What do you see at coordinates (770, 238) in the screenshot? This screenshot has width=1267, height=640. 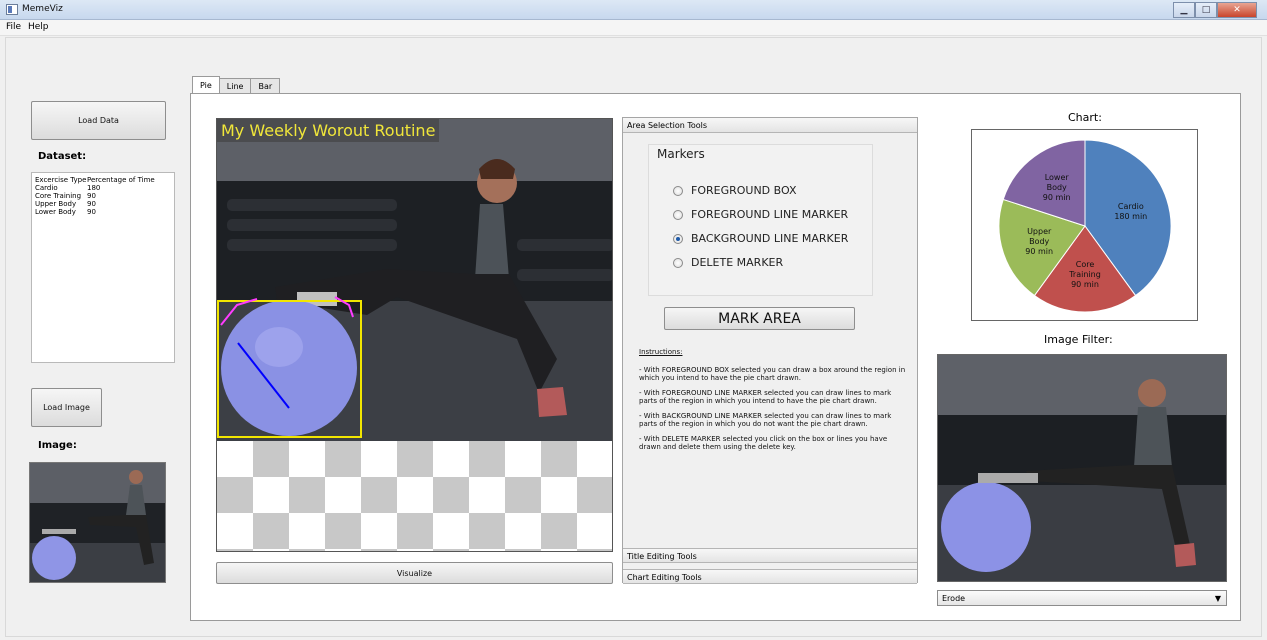 I see `radio-label: BACKGROUND LINE MARKER` at bounding box center [770, 238].